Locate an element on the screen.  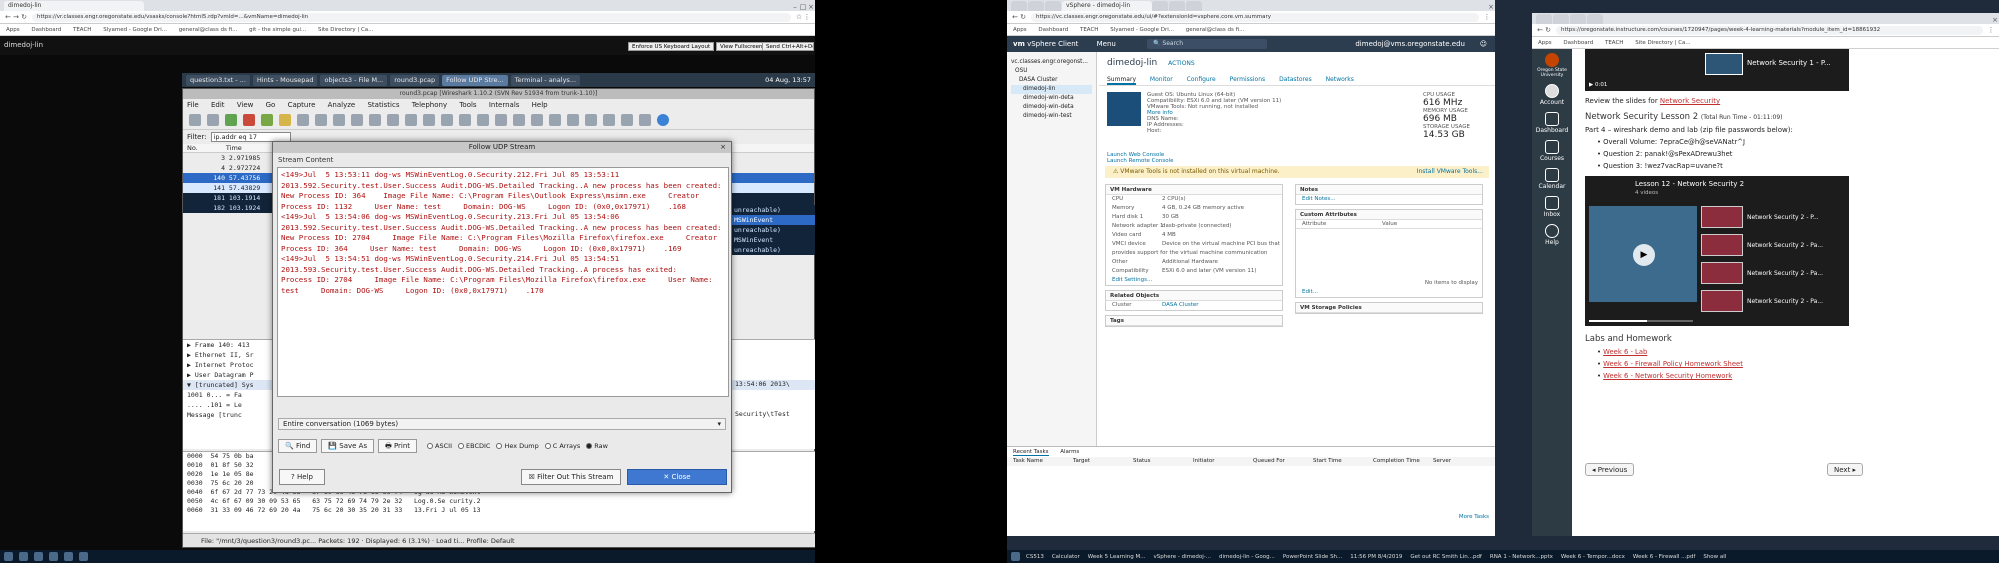
coloring-rules-icon is located at coordinates (627, 120).